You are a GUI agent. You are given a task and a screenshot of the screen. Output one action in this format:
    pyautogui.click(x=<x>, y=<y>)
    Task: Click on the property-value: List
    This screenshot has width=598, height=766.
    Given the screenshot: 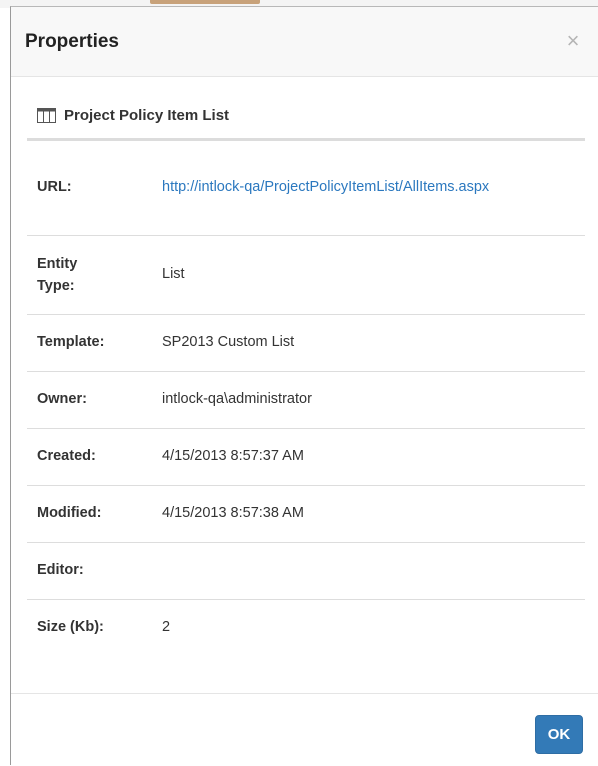 What is the action you would take?
    pyautogui.click(x=366, y=275)
    